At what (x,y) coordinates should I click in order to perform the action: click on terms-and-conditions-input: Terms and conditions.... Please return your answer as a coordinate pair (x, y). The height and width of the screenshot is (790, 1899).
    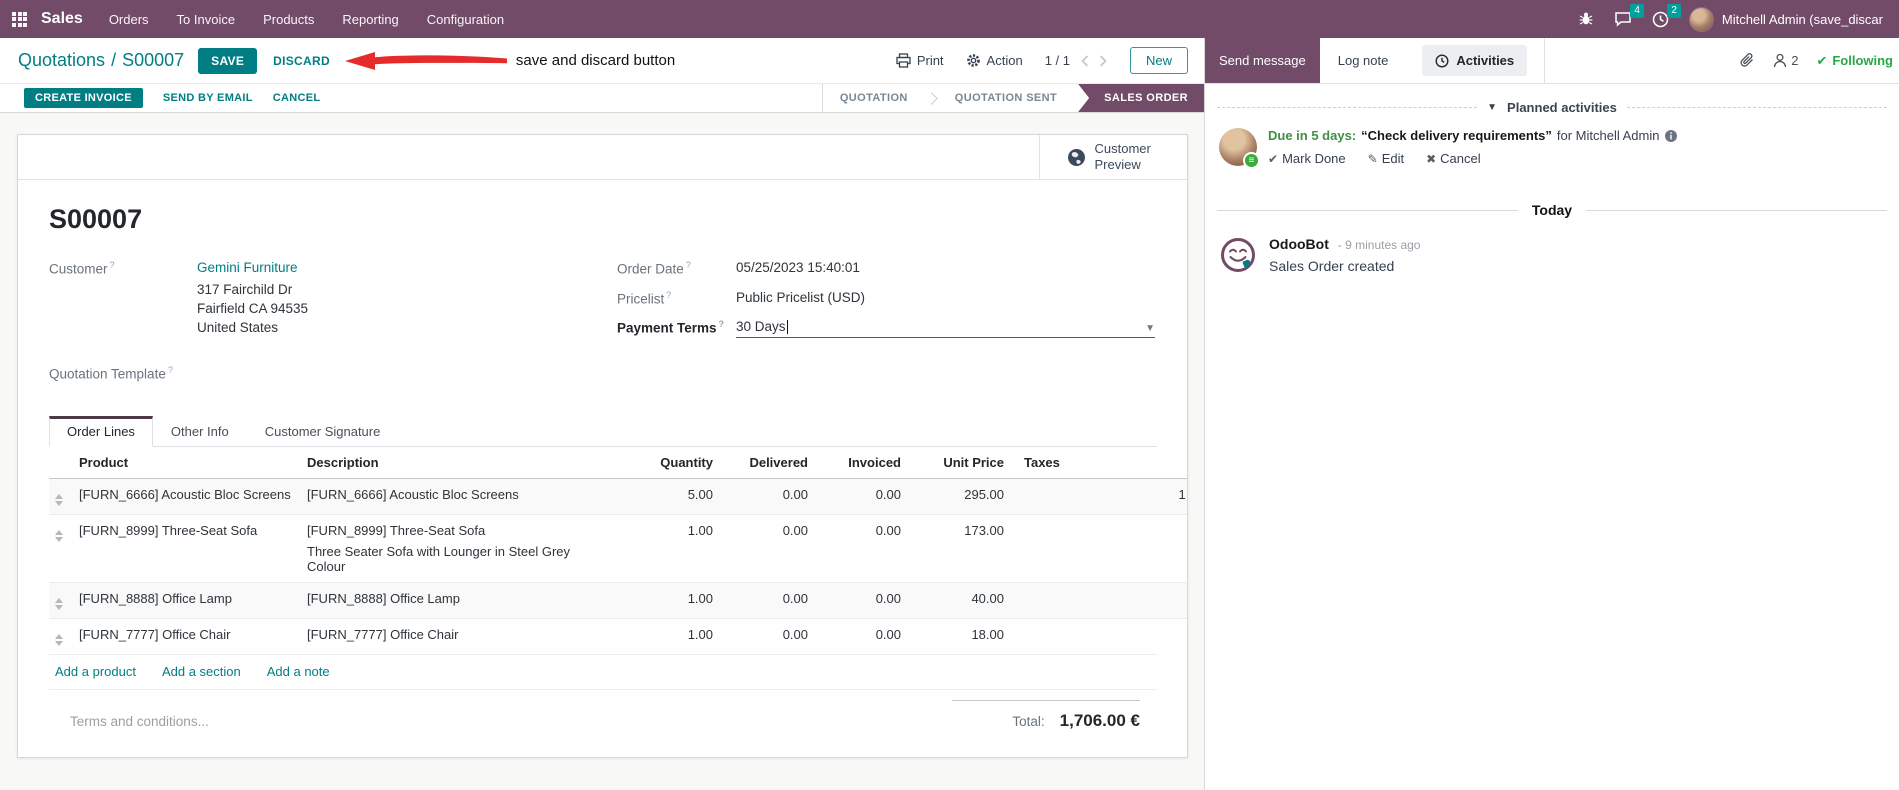
    Looking at the image, I should click on (139, 715).